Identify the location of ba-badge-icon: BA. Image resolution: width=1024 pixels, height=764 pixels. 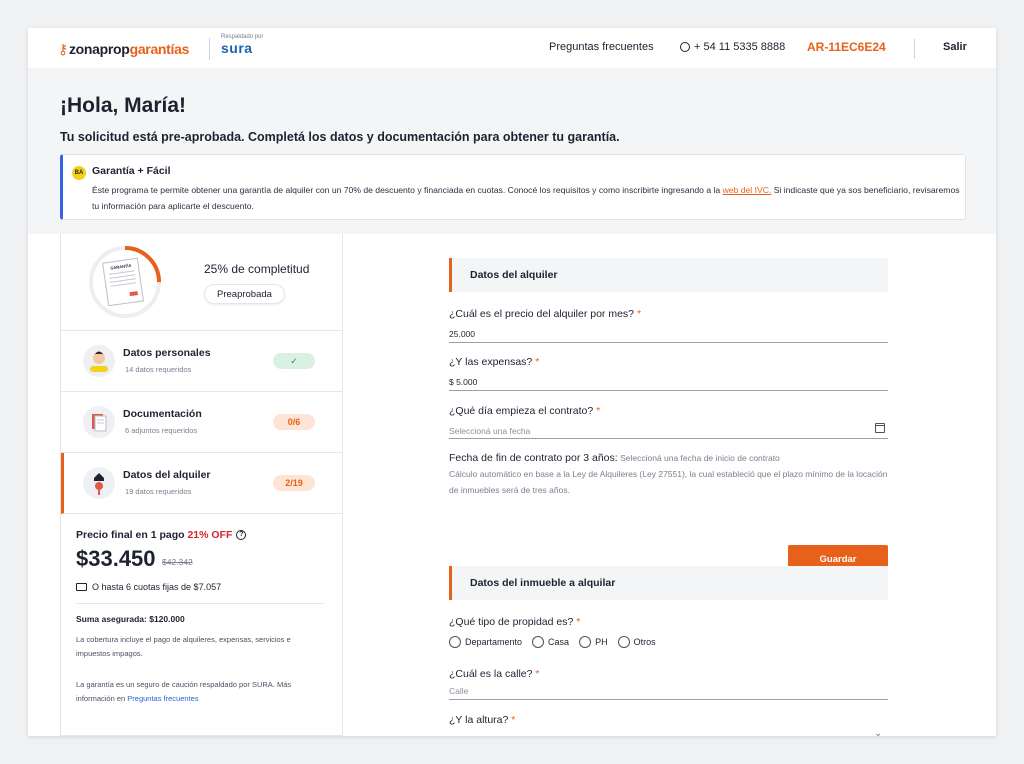
(79, 173).